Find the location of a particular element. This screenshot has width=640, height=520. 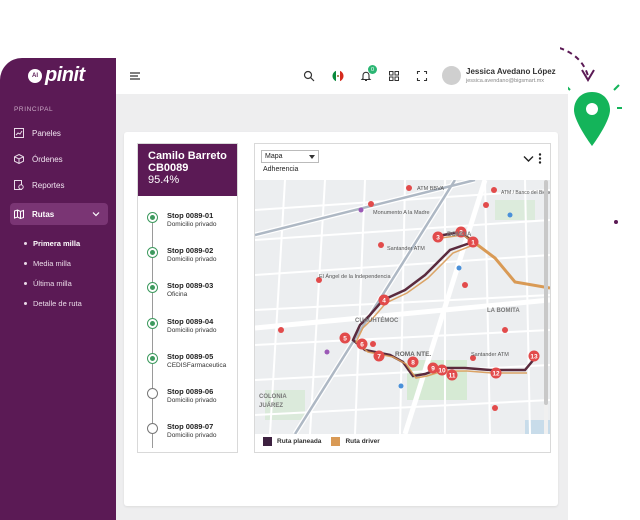

submenu-media-milla: Media milla is located at coordinates (47, 263).